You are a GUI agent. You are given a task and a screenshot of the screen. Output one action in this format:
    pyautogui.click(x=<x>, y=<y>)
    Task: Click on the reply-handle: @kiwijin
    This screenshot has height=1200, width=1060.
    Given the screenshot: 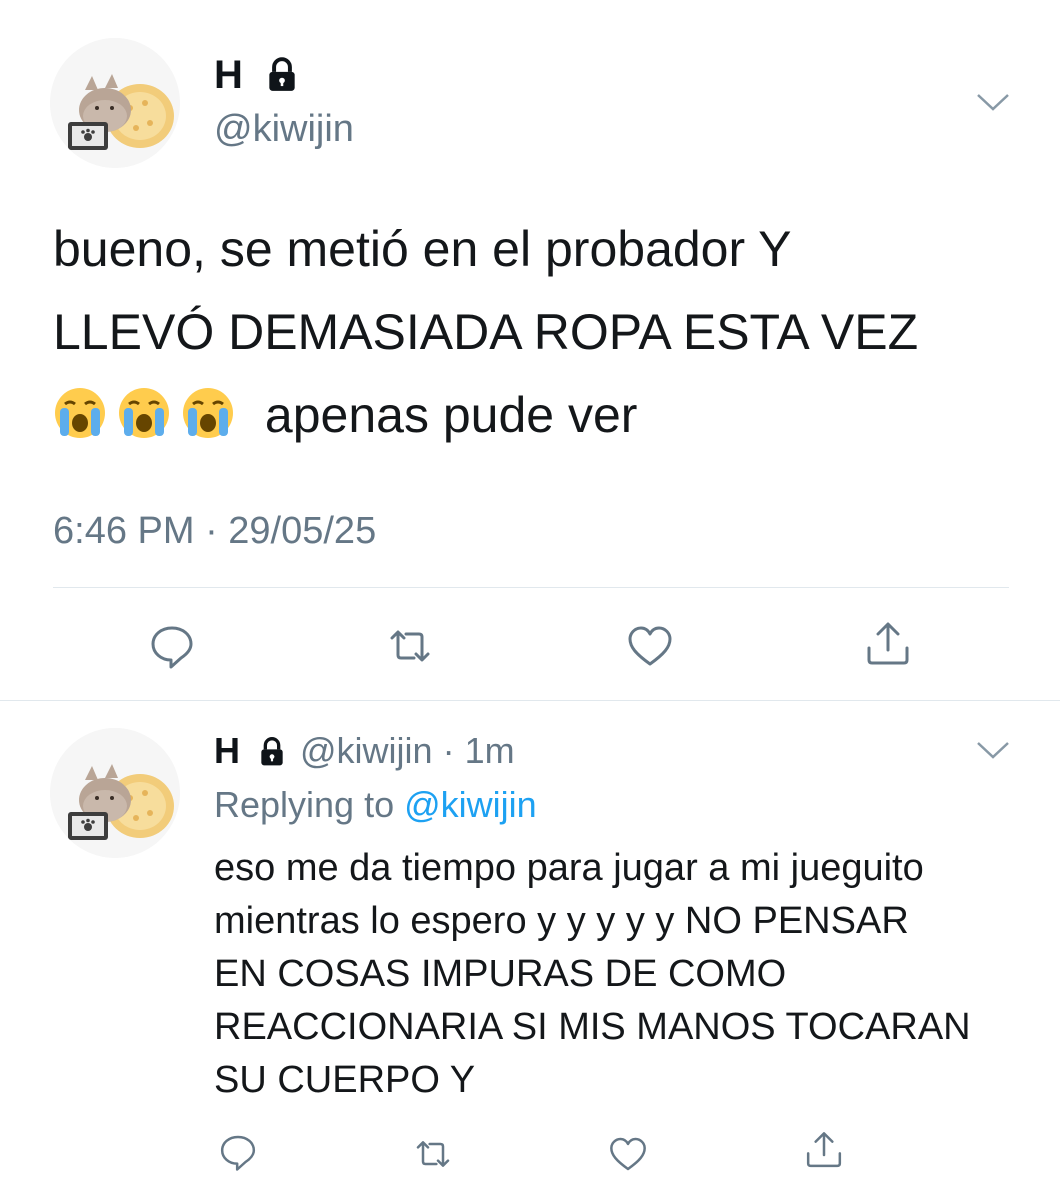 What is the action you would take?
    pyautogui.click(x=366, y=751)
    